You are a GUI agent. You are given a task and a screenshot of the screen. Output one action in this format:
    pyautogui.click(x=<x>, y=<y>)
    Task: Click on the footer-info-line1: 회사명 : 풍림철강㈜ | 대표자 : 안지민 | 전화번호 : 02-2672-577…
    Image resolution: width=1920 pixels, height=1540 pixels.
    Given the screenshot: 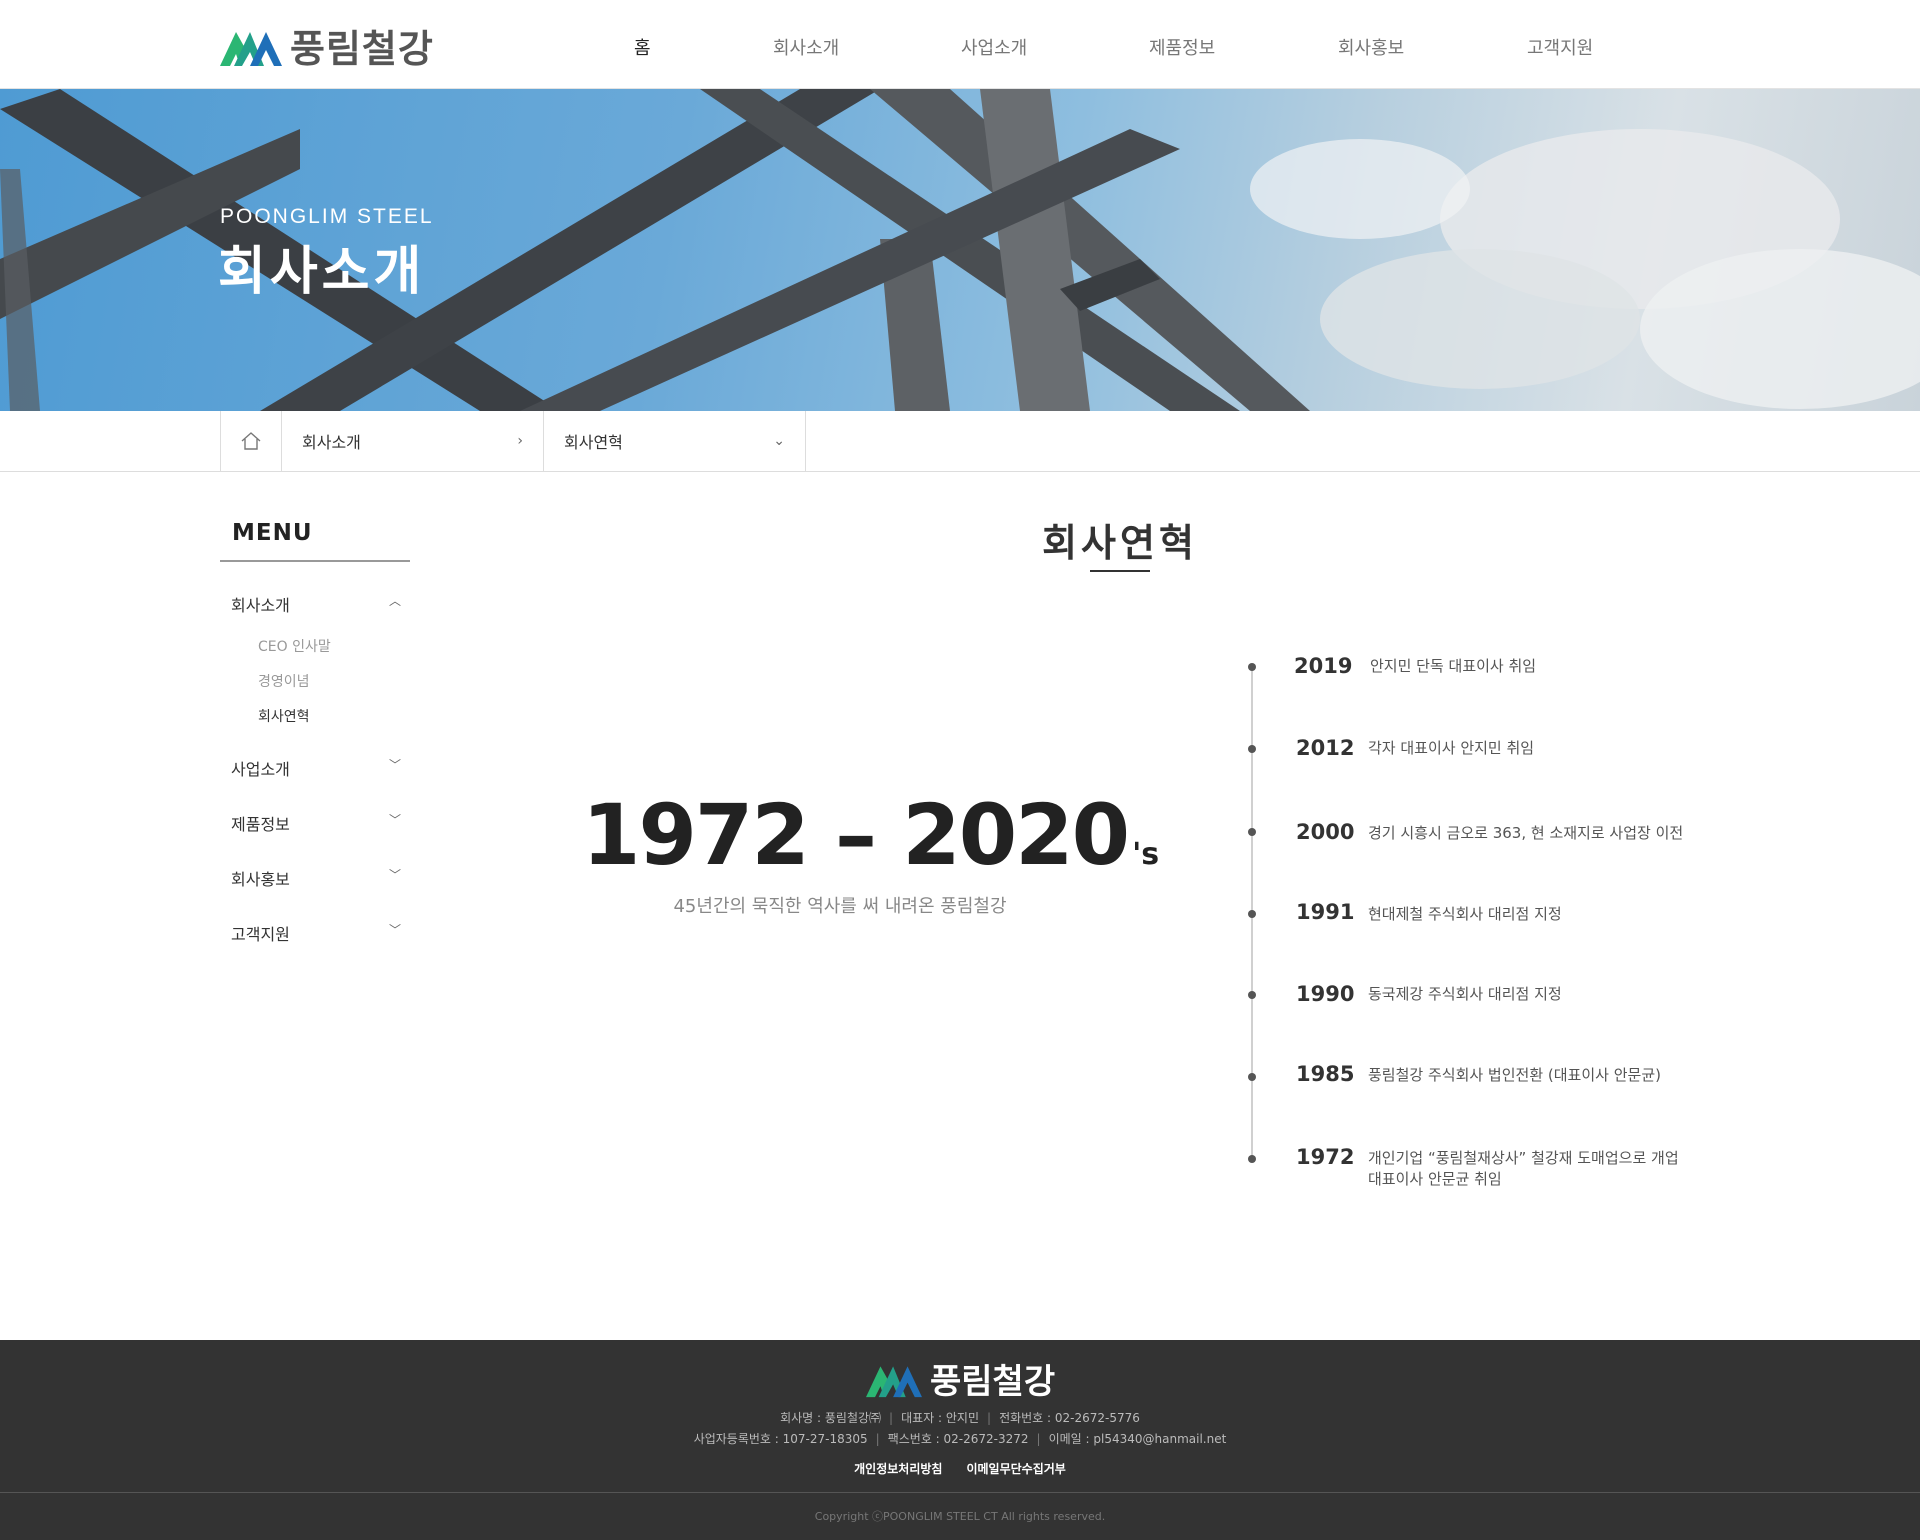 What is the action you would take?
    pyautogui.click(x=960, y=1418)
    